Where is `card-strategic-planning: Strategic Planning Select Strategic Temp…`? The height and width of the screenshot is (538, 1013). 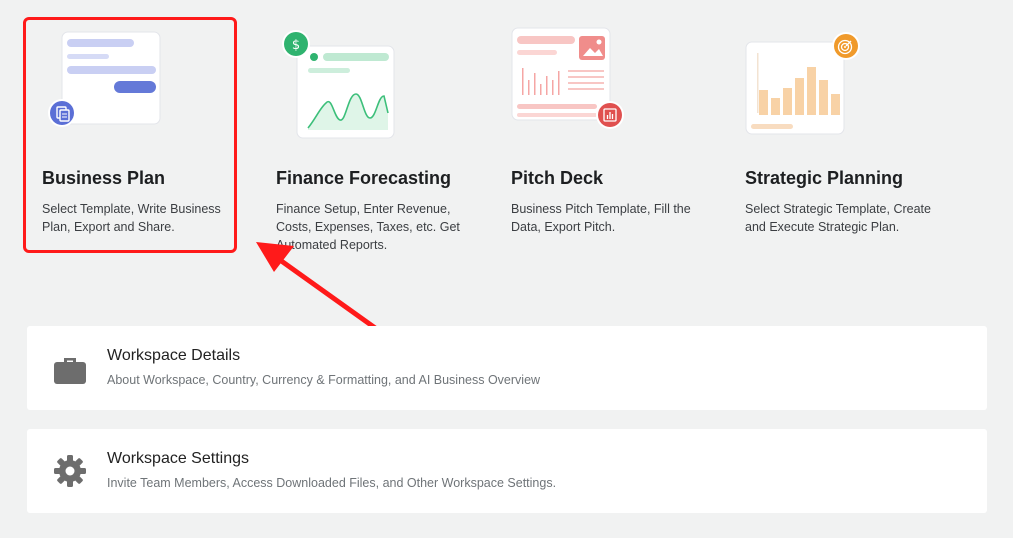
card-strategic-planning: Strategic Planning Select Strategic Temp… is located at coordinates (852, 136).